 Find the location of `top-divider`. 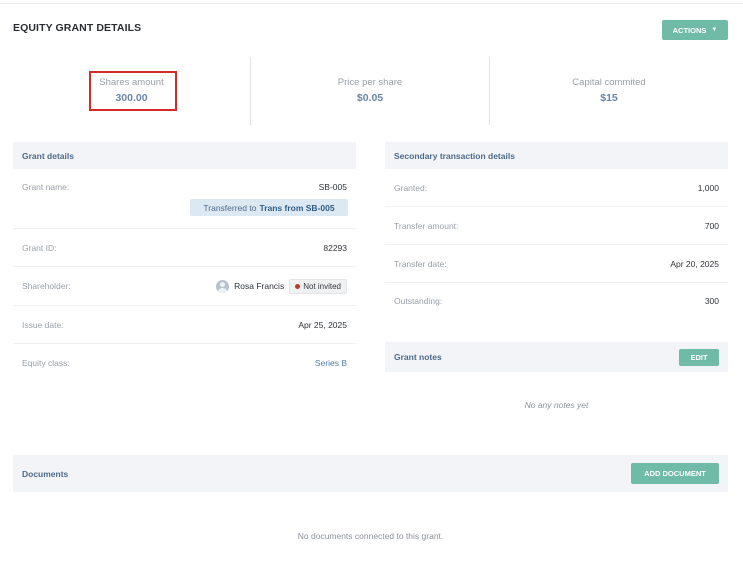

top-divider is located at coordinates (371, 3).